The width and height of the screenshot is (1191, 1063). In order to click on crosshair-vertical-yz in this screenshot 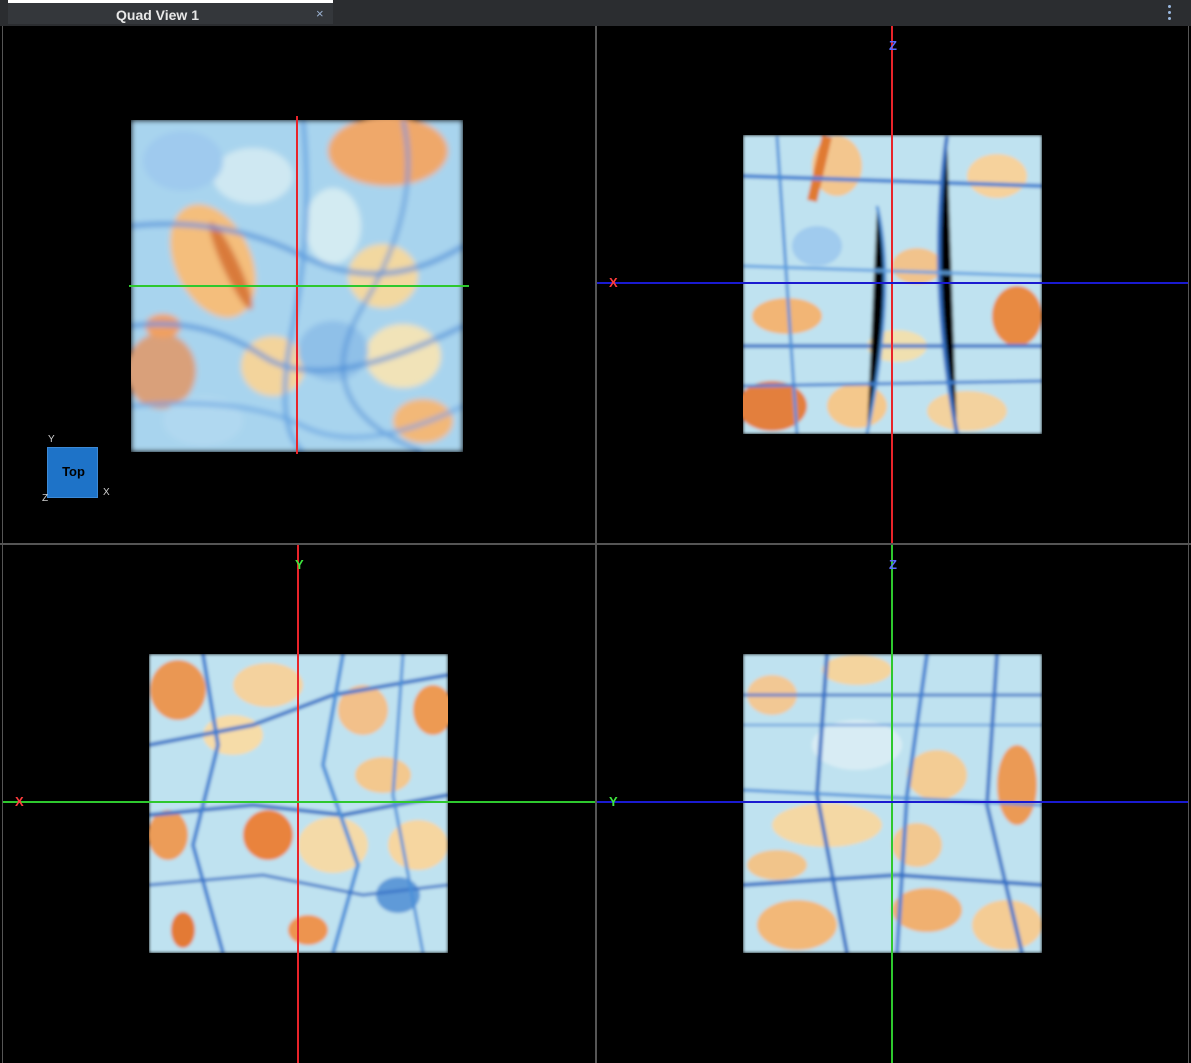, I will do `click(892, 804)`.